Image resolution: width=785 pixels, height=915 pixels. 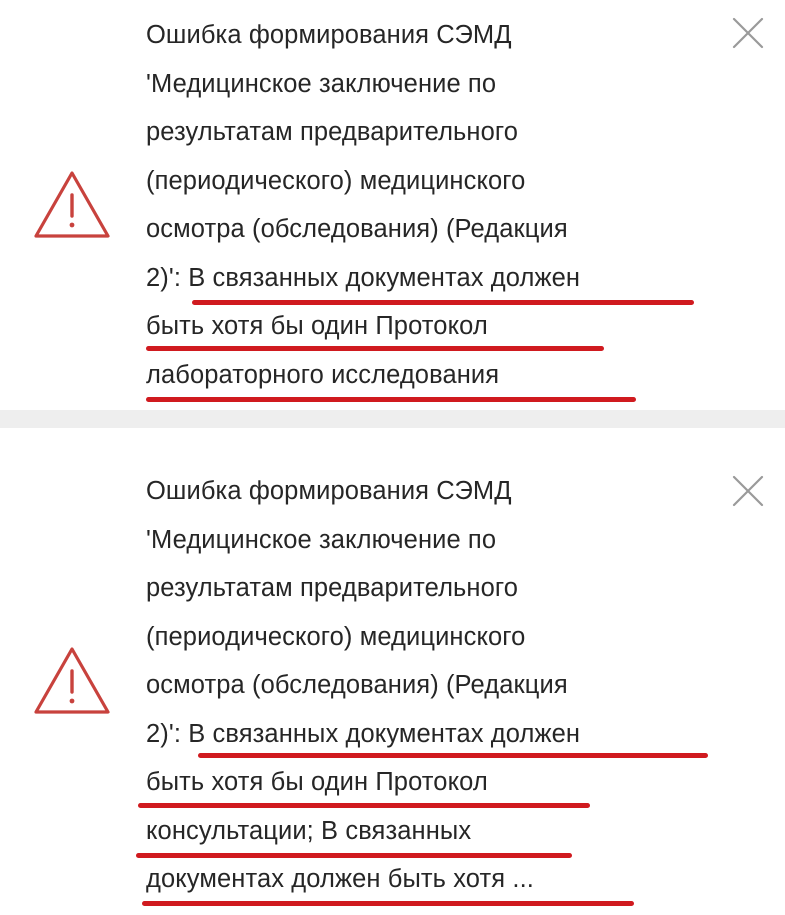 I want to click on message-line: консультации; В связанных, so click(x=309, y=830).